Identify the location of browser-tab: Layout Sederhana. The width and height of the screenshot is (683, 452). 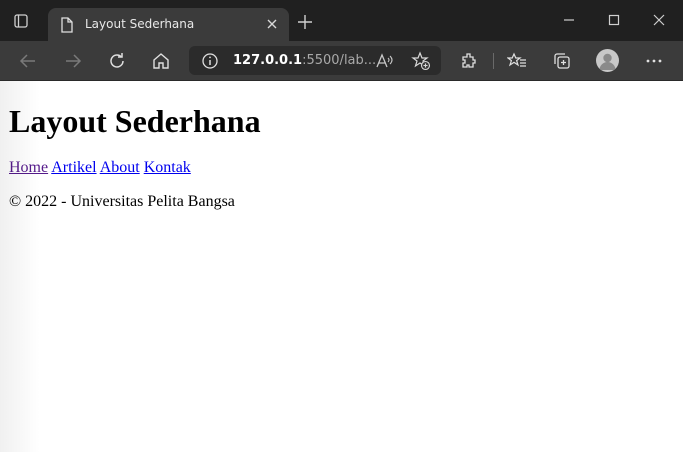
(168, 24).